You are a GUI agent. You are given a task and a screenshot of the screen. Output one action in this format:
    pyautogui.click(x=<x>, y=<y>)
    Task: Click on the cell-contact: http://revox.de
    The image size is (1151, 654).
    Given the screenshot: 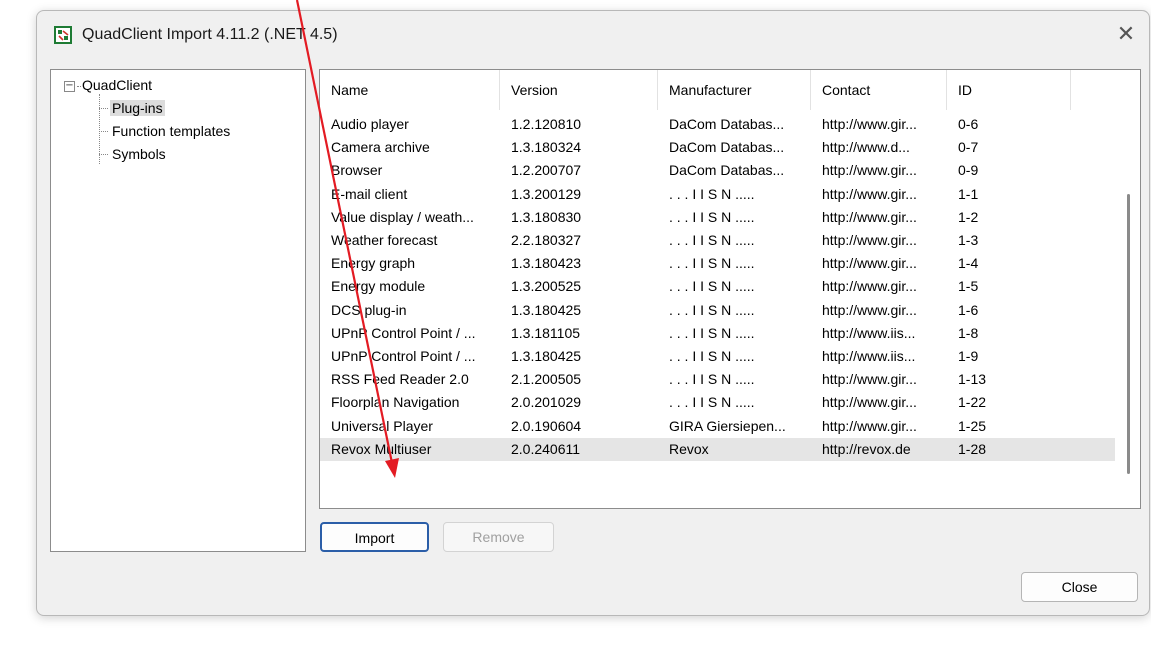 What is the action you would take?
    pyautogui.click(x=866, y=448)
    